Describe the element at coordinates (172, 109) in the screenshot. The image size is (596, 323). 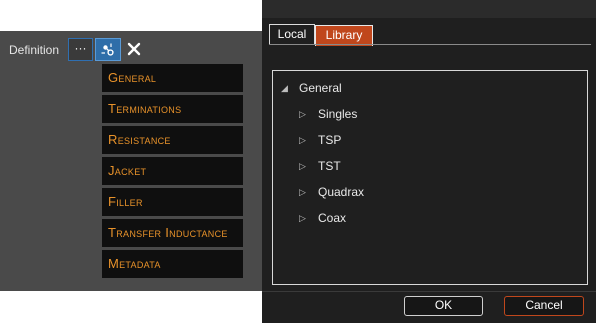
I see `section-item-terminations: Terminations` at that location.